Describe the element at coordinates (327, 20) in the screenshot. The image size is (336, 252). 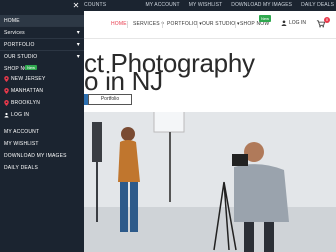
I see `cart-count-badge: 0` at that location.